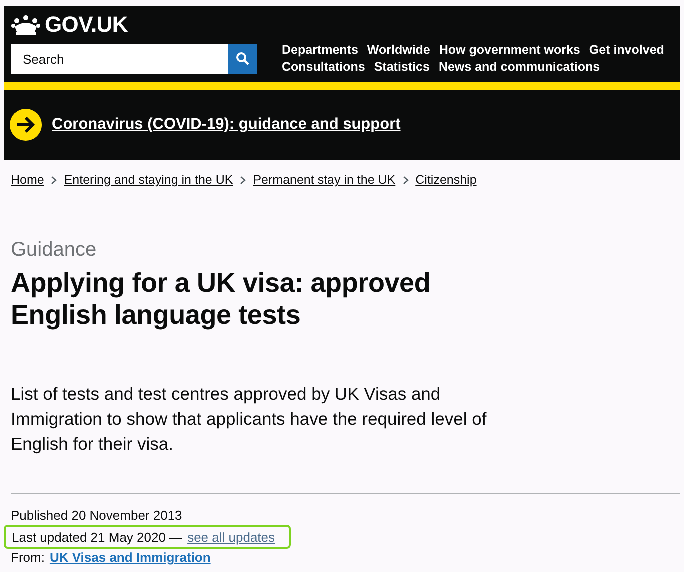 This screenshot has height=572, width=684. Describe the element at coordinates (54, 250) in the screenshot. I see `document-type-label: Guidance` at that location.